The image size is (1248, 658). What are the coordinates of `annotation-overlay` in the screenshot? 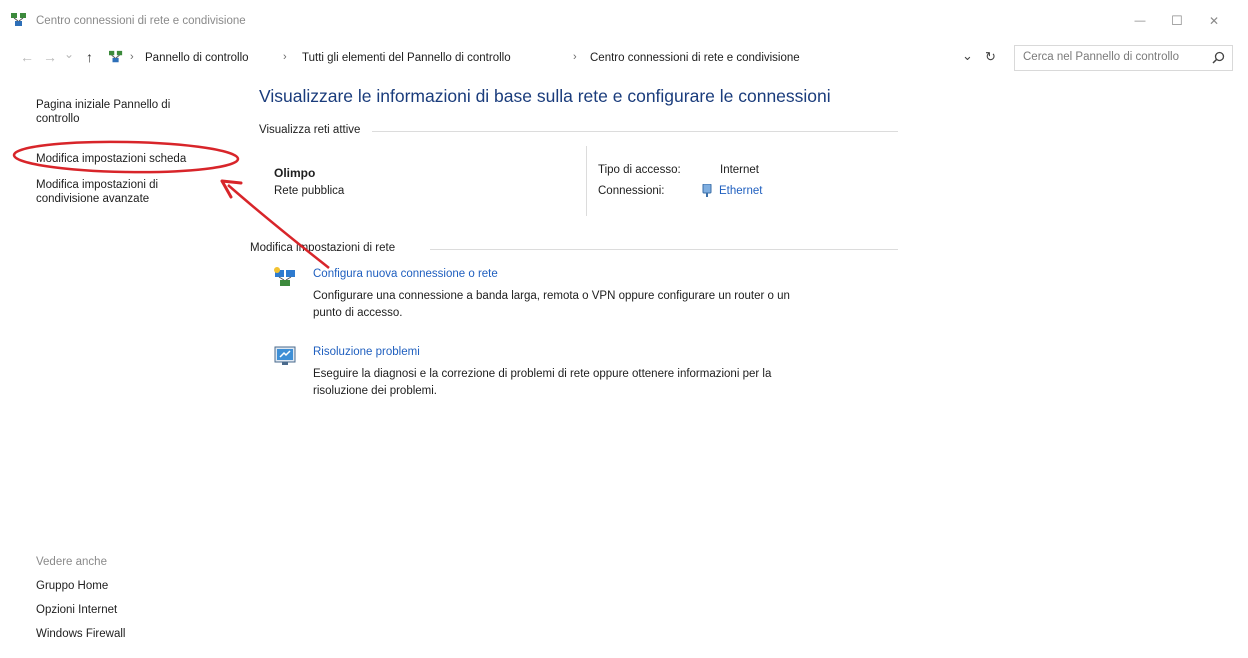 It's located at (171, 204).